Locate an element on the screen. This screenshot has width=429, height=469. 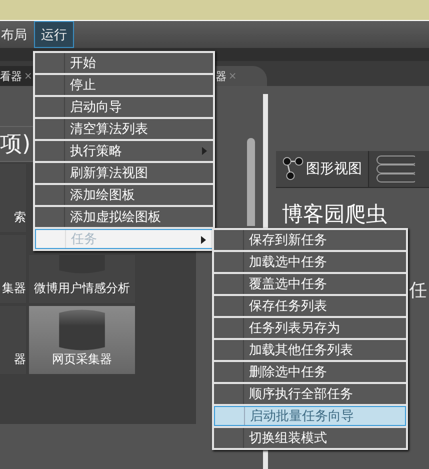
menu-item: 加载其他任务列表 is located at coordinates (310, 350).